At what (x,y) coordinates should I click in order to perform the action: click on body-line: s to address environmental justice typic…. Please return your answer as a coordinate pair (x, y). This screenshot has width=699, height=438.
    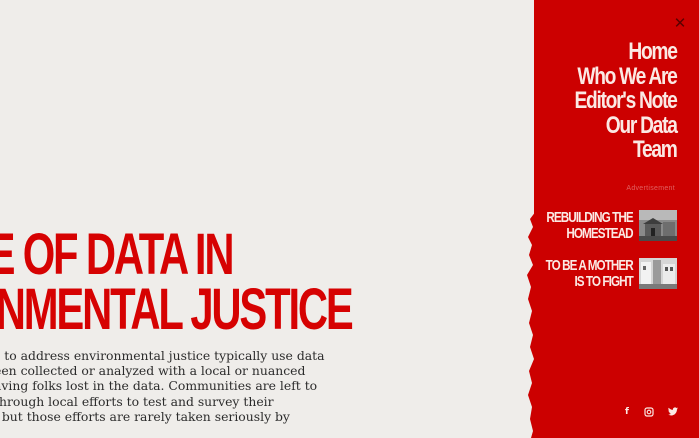
    Looking at the image, I should click on (162, 355).